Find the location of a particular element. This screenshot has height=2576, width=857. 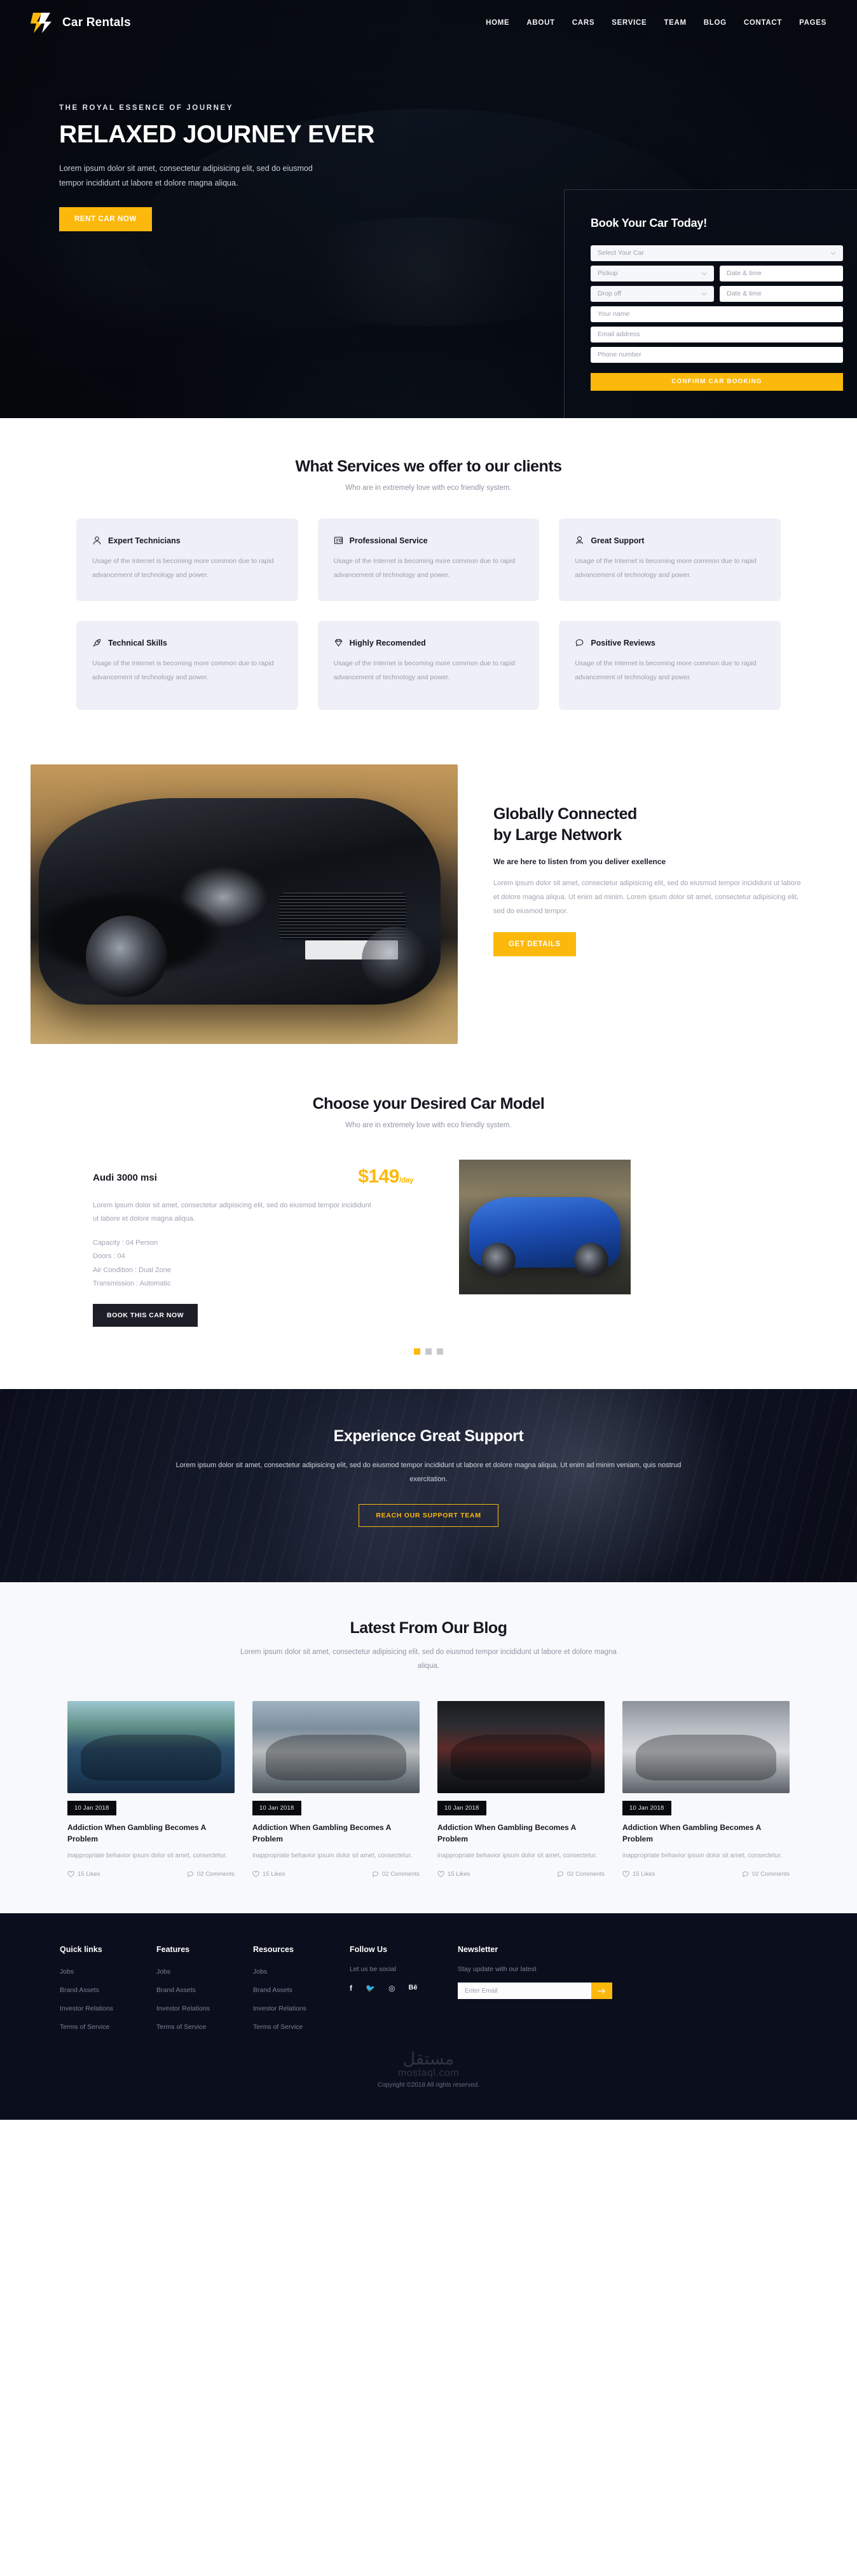

select-car-dropdown: Select Your Car is located at coordinates (717, 253).